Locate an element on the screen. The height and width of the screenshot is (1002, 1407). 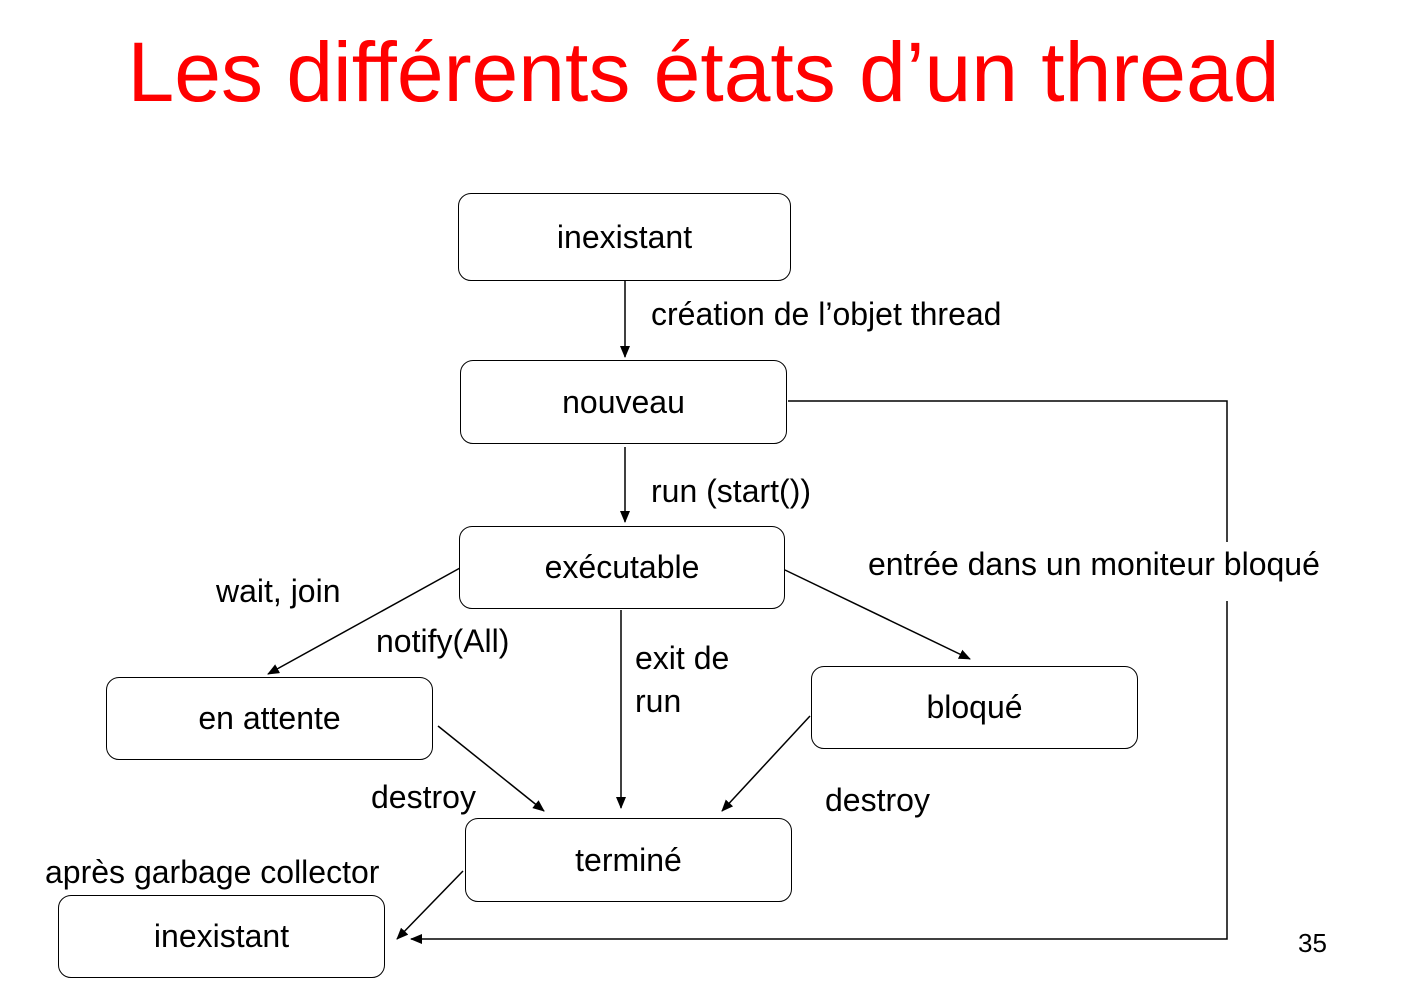
label-exit-de-run-line1: exit de is located at coordinates (682, 658).